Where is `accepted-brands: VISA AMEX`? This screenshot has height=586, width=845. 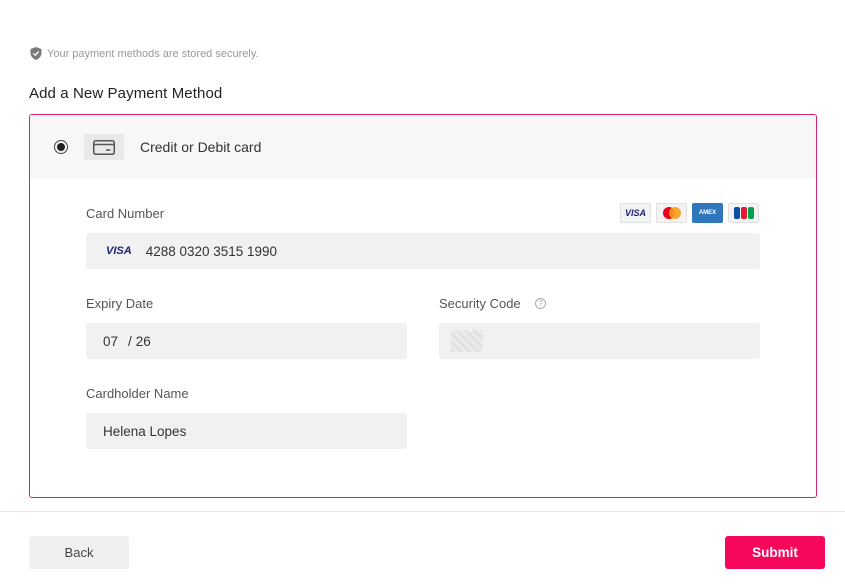
accepted-brands: VISA AMEX is located at coordinates (689, 213).